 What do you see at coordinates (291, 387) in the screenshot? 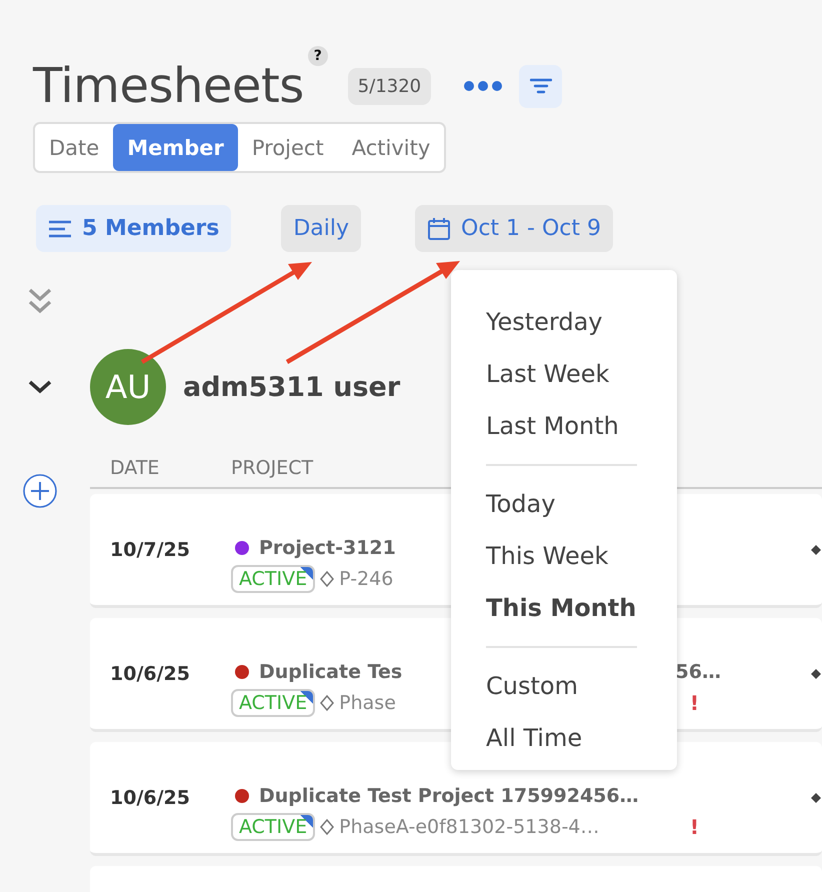
I see `member-name: adm5311 user` at bounding box center [291, 387].